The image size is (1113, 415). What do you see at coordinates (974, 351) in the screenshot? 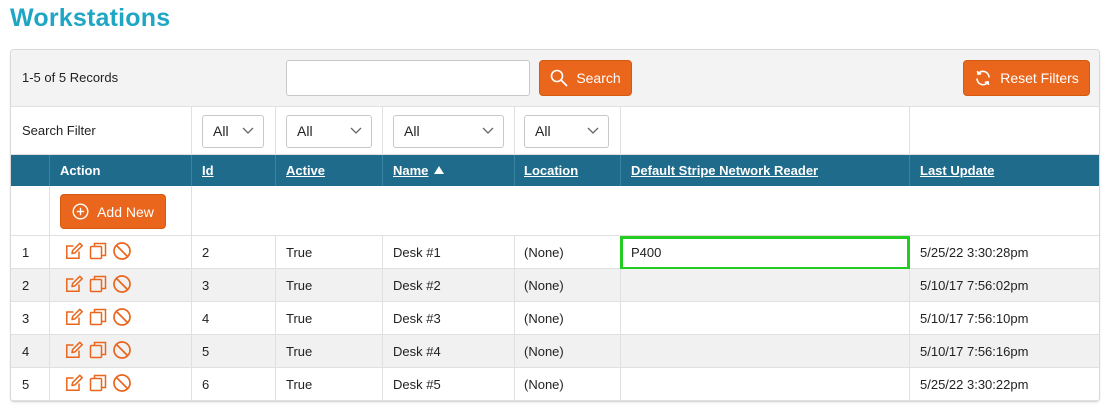
I see `cell-last-update: 5/10/17 7:56:16pm` at bounding box center [974, 351].